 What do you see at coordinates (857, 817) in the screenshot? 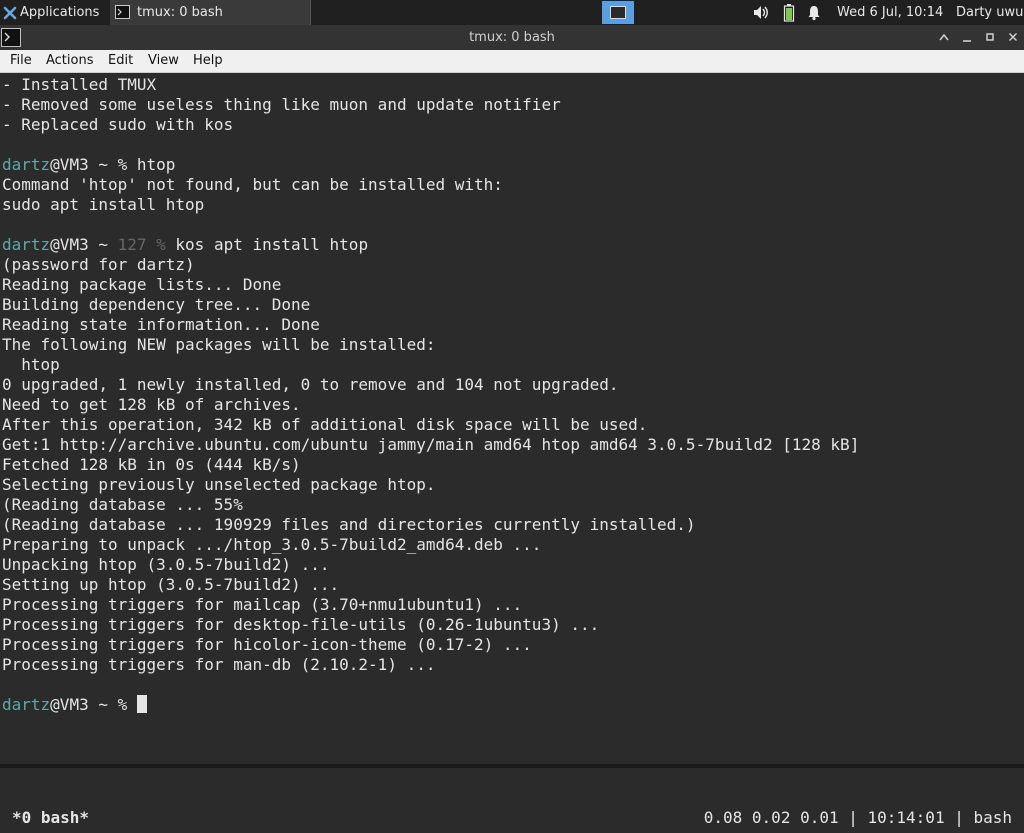
I see `tmux-status-right: 0.08 0.02 0.01 | 10:14:01 | bash` at bounding box center [857, 817].